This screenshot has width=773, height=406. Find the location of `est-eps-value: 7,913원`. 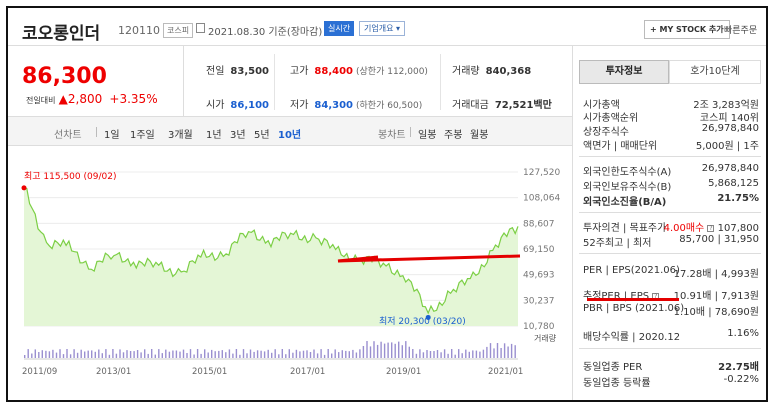

est-eps-value: 7,913원 is located at coordinates (740, 296).